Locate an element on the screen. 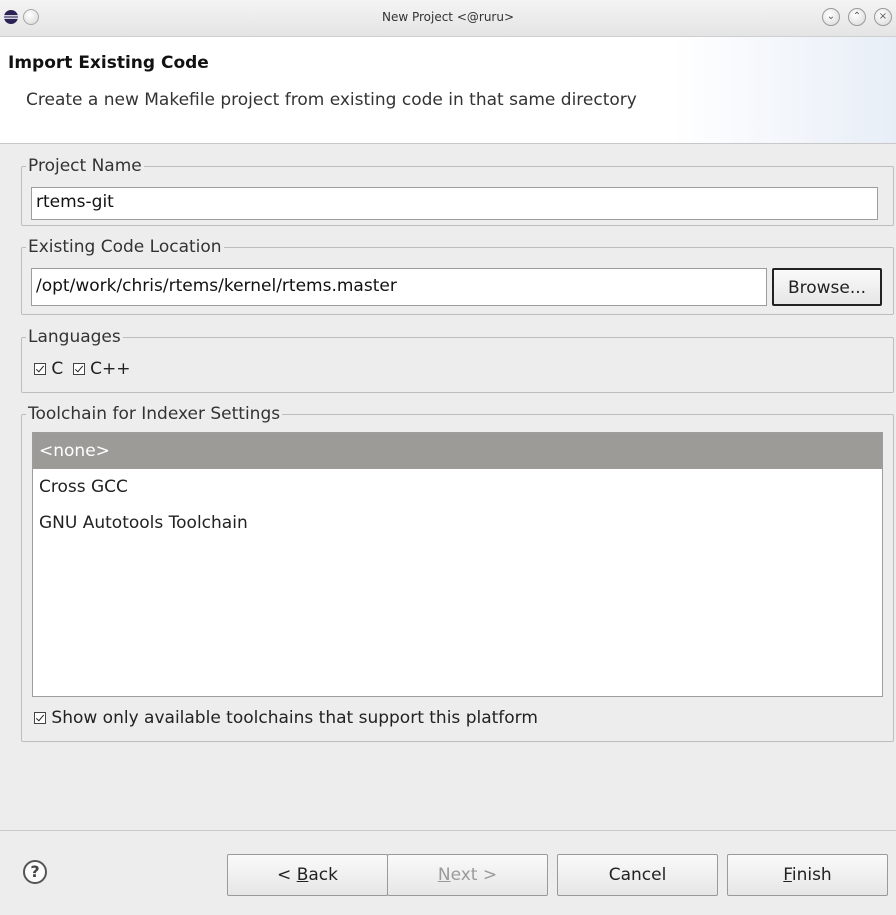 Image resolution: width=896 pixels, height=915 pixels. language-c-checkbox: C is located at coordinates (48, 369).